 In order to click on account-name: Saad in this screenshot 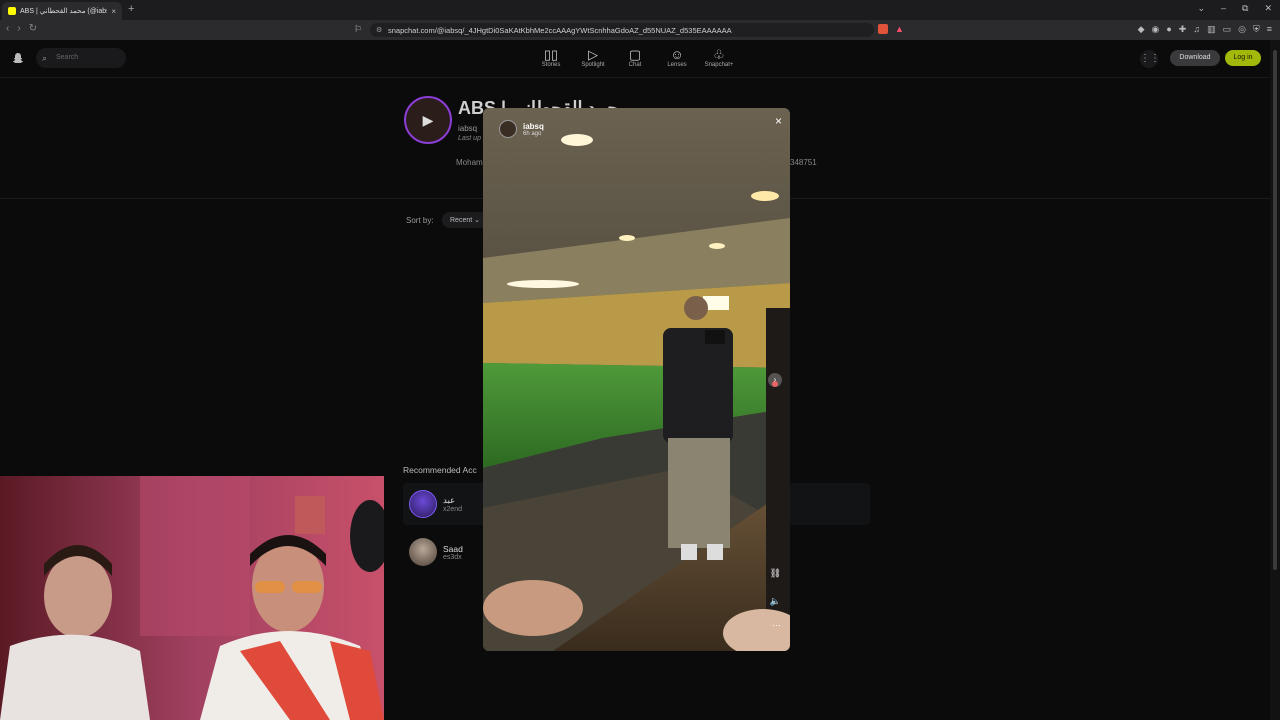, I will do `click(453, 548)`.